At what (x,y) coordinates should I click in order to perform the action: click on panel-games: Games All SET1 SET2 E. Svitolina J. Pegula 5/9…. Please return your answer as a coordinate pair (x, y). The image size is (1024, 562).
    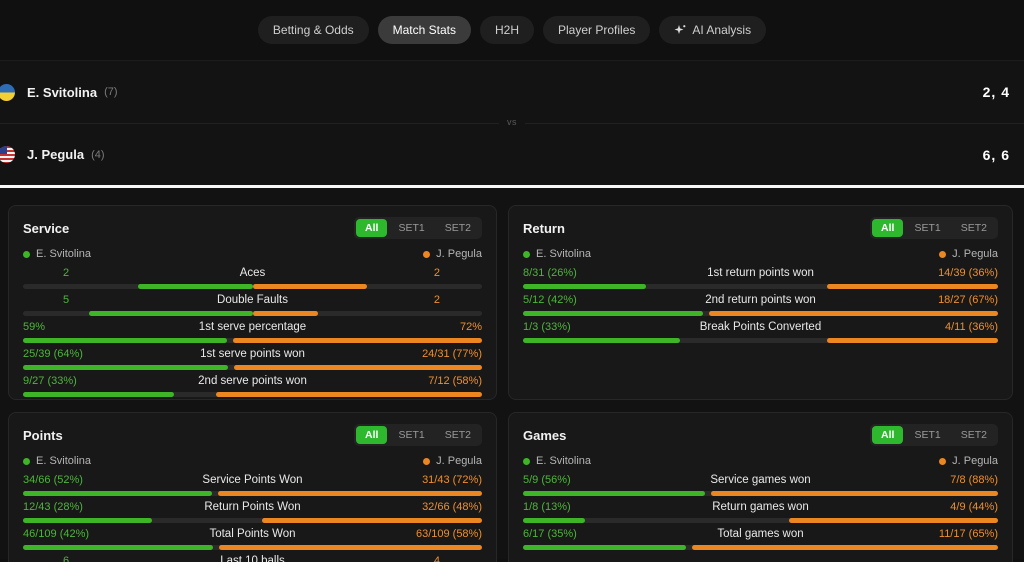
    Looking at the image, I should click on (760, 487).